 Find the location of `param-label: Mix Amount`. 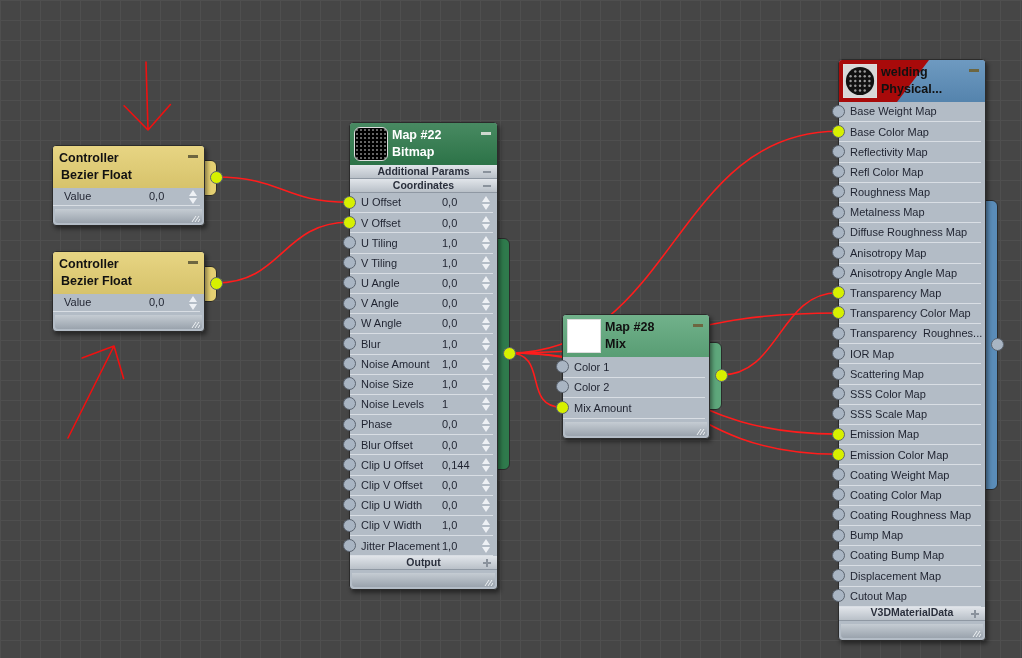

param-label: Mix Amount is located at coordinates (603, 408).